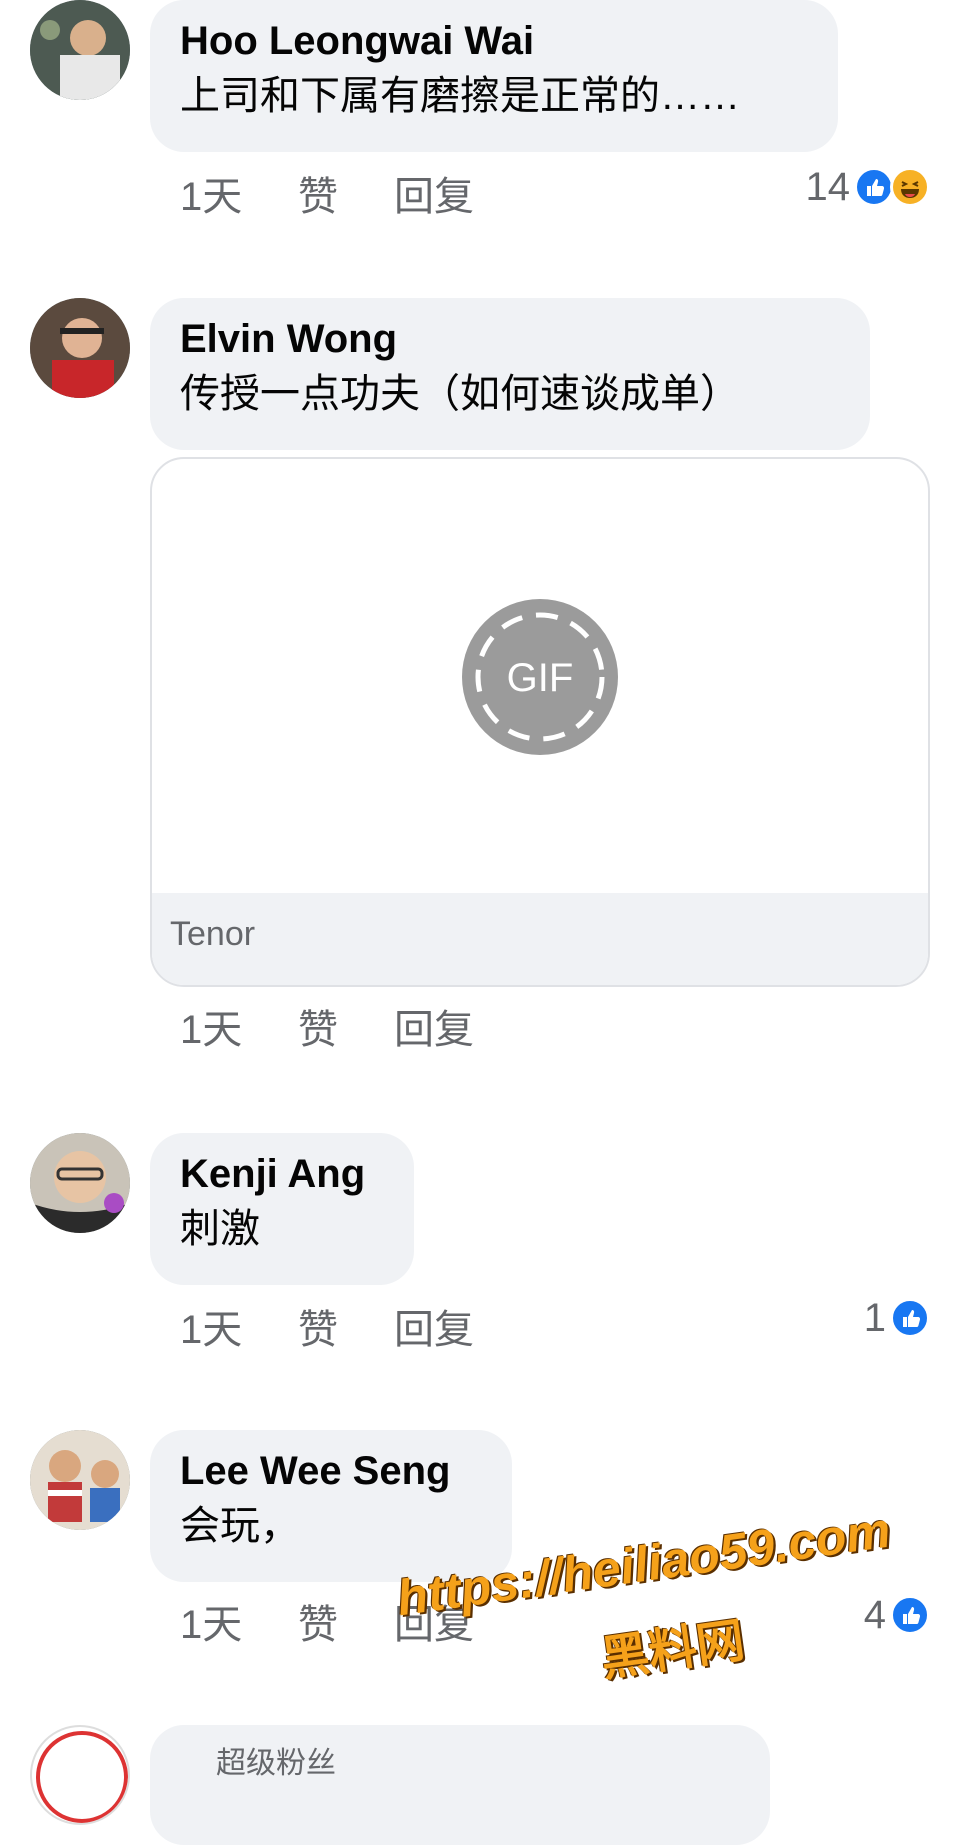 The width and height of the screenshot is (960, 1845). What do you see at coordinates (282, 1174) in the screenshot?
I see `commenter-name: Kenji Ang` at bounding box center [282, 1174].